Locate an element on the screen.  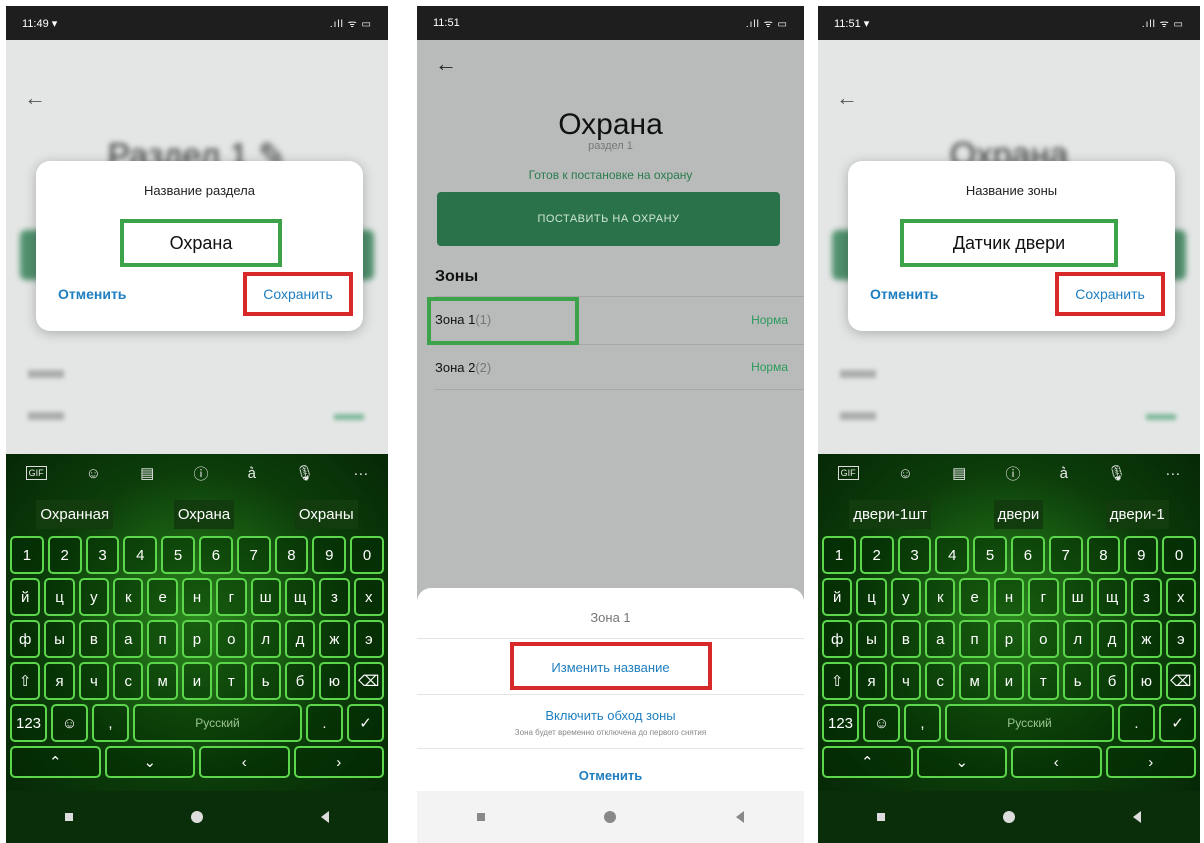
suggestion-item: Охраны is located at coordinates (326, 514).